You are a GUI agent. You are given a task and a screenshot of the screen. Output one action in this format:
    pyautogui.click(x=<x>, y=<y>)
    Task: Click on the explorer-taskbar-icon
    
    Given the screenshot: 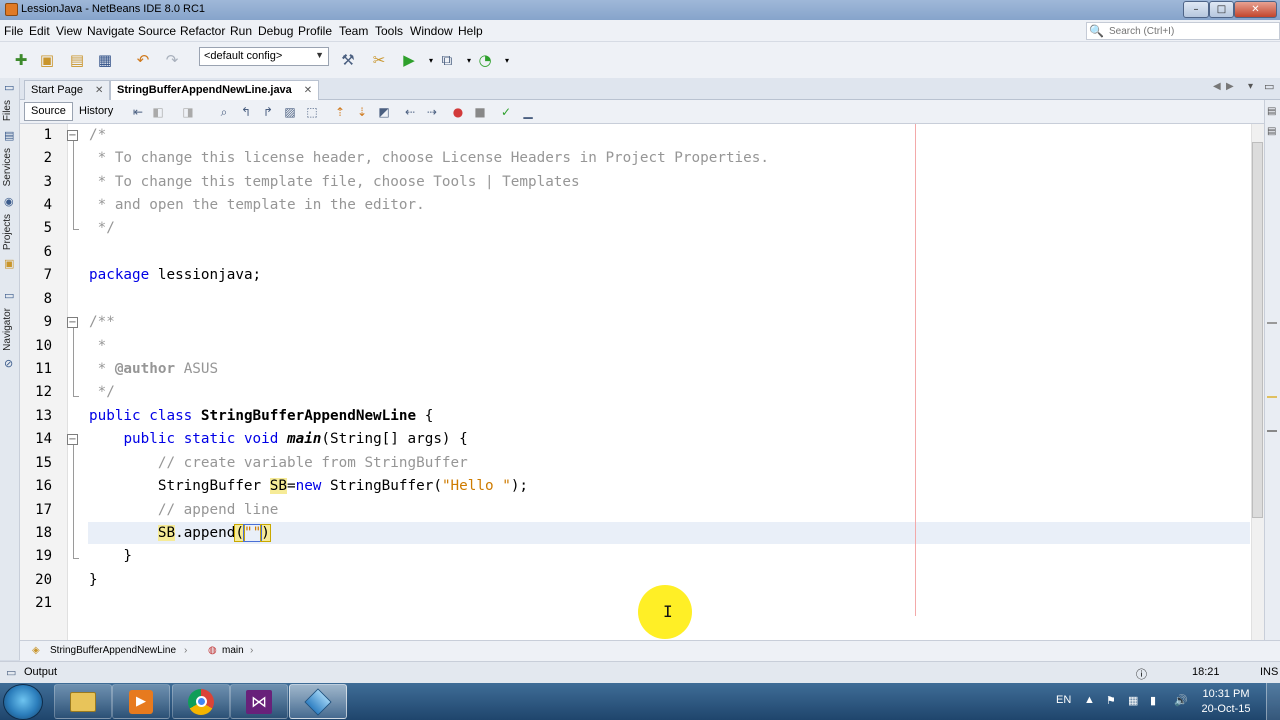 What is the action you would take?
    pyautogui.click(x=83, y=701)
    